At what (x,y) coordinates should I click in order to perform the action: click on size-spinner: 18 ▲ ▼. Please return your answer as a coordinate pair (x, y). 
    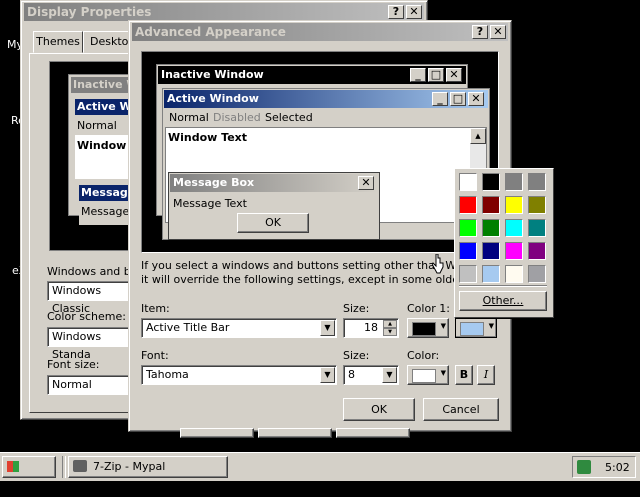
    Looking at the image, I should click on (371, 328).